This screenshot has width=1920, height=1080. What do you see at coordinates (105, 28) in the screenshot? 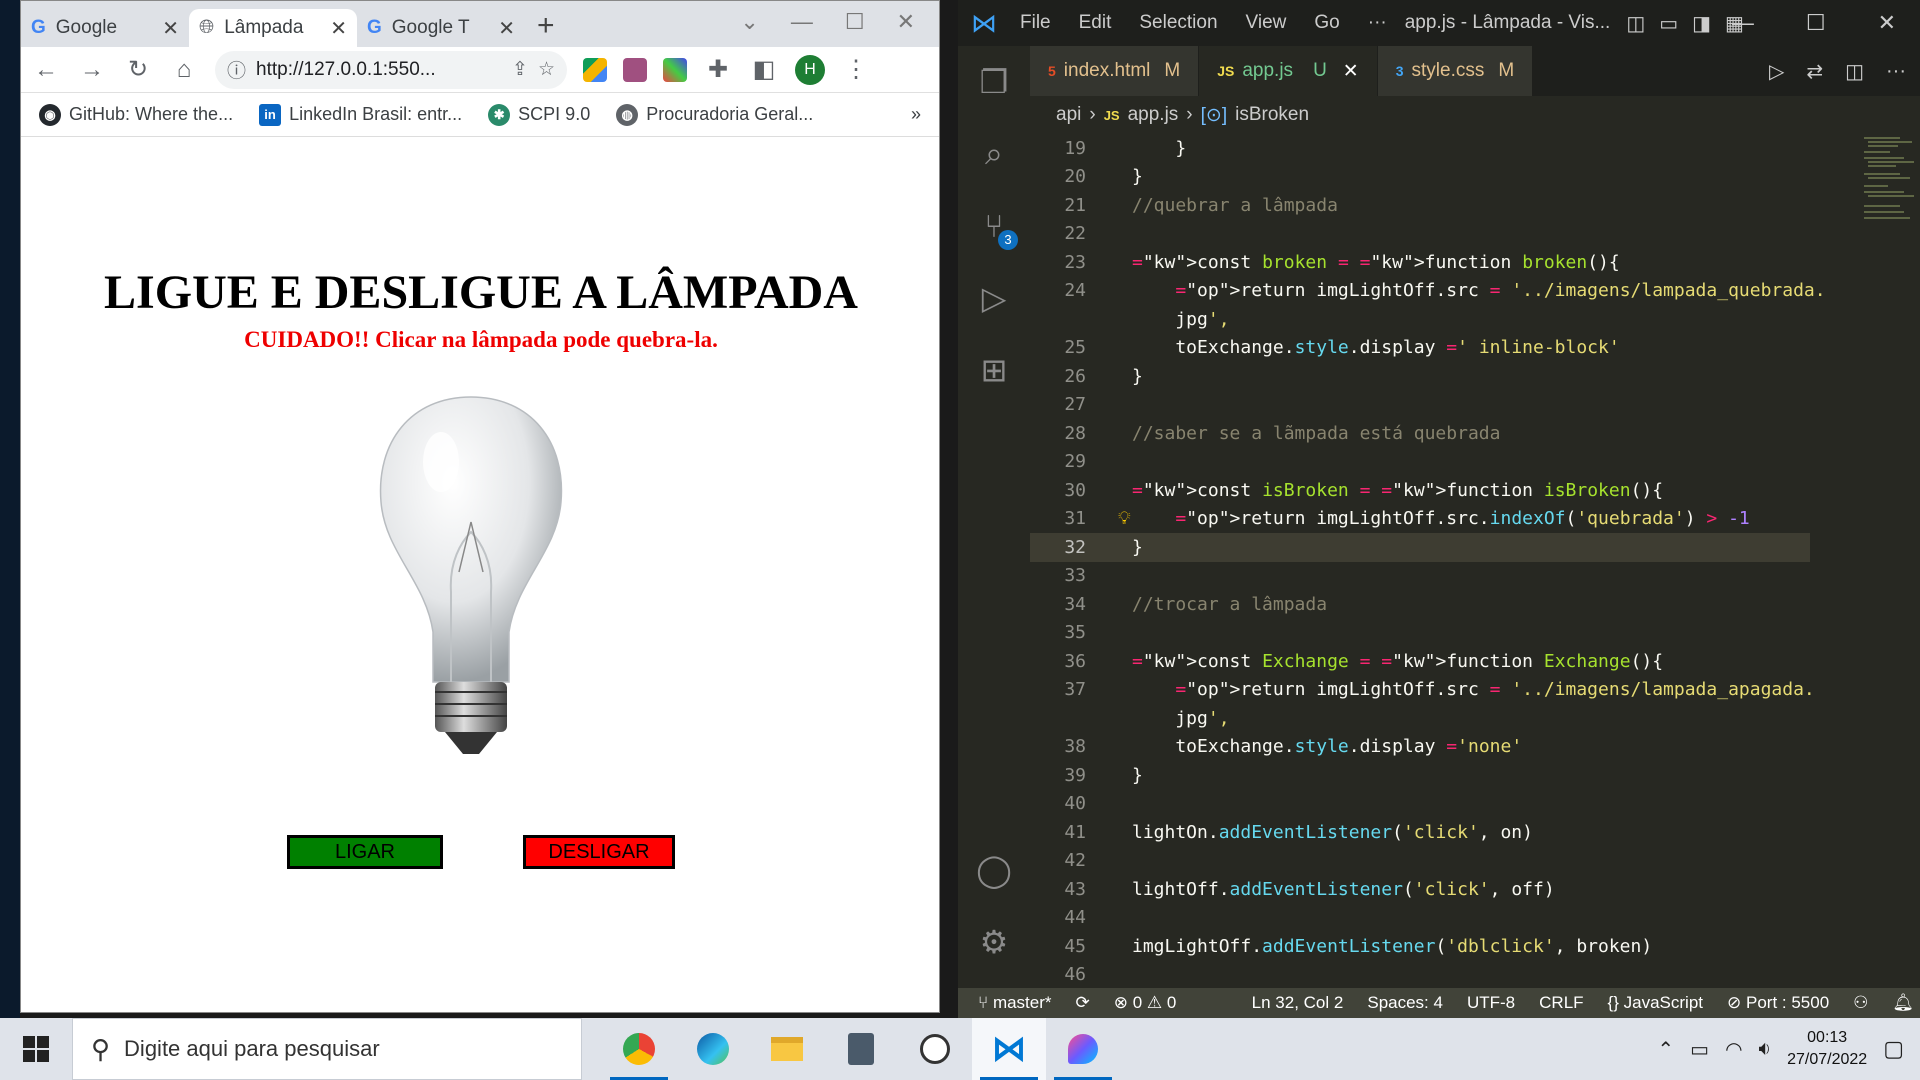
I see `browser-tab-google: G Google ✕` at bounding box center [105, 28].